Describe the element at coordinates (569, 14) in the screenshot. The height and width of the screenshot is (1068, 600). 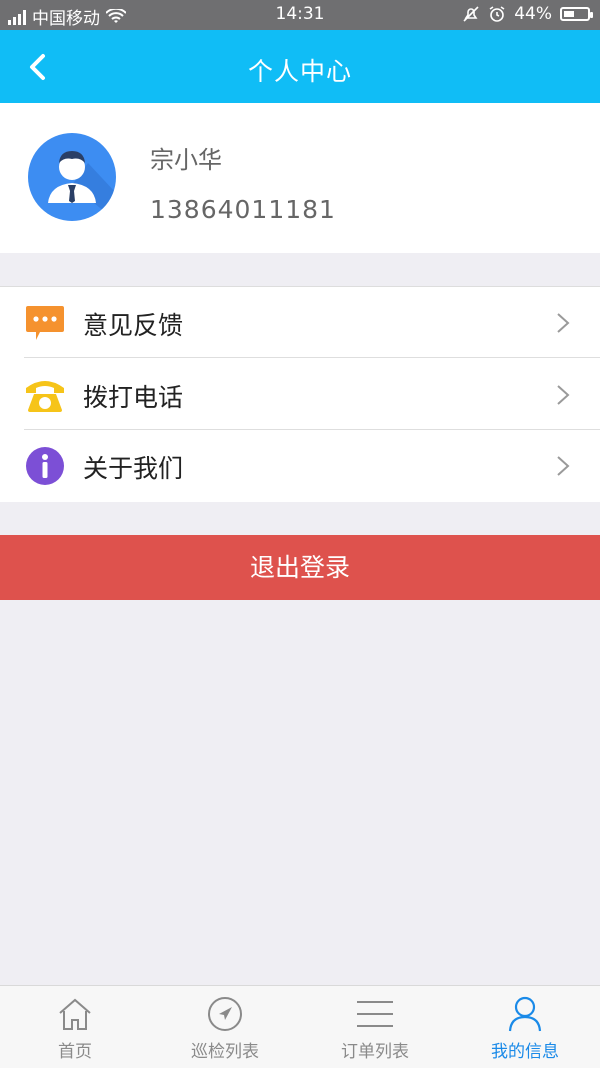
I see `battery-level` at that location.